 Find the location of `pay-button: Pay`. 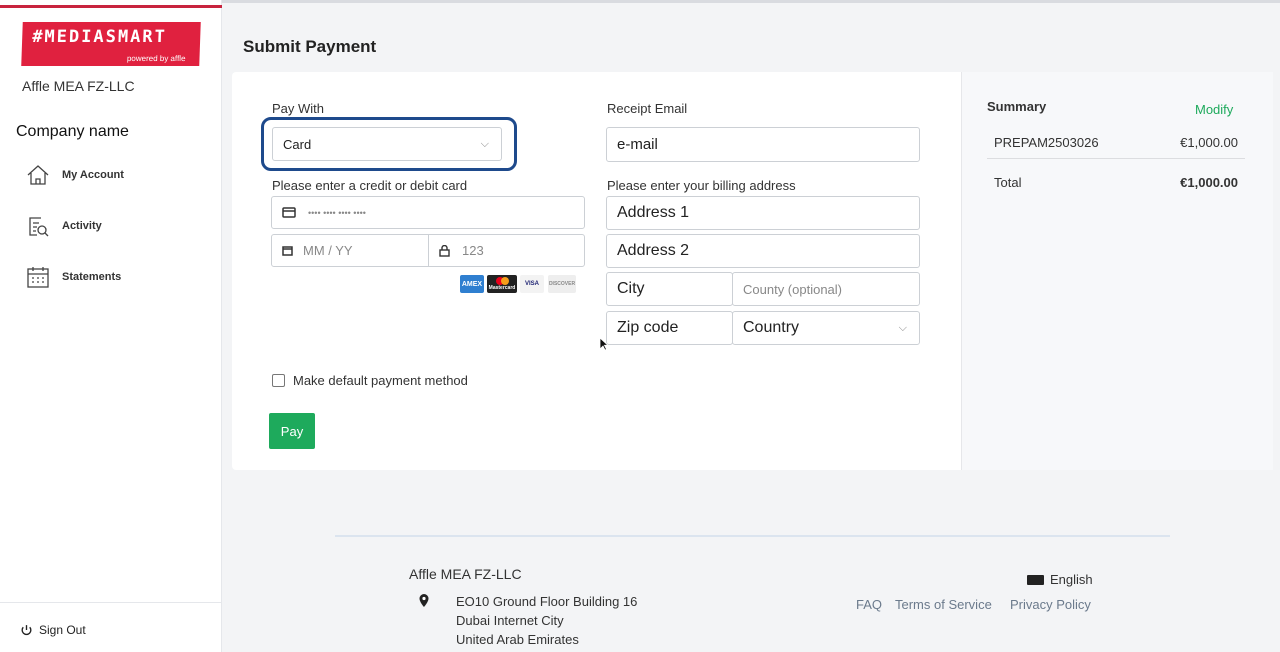

pay-button: Pay is located at coordinates (292, 431).